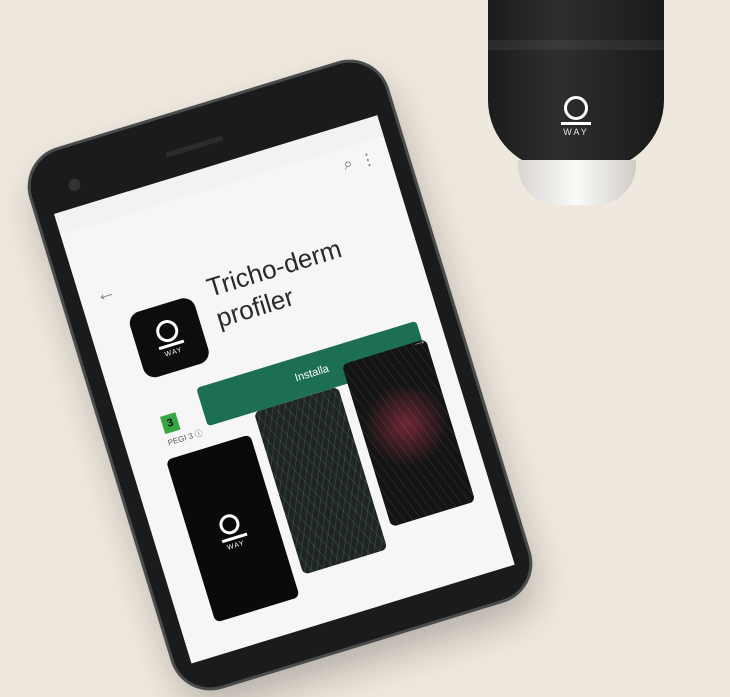 This screenshot has width=730, height=697. Describe the element at coordinates (106, 294) in the screenshot. I see `arrow-left-icon: ←` at that location.